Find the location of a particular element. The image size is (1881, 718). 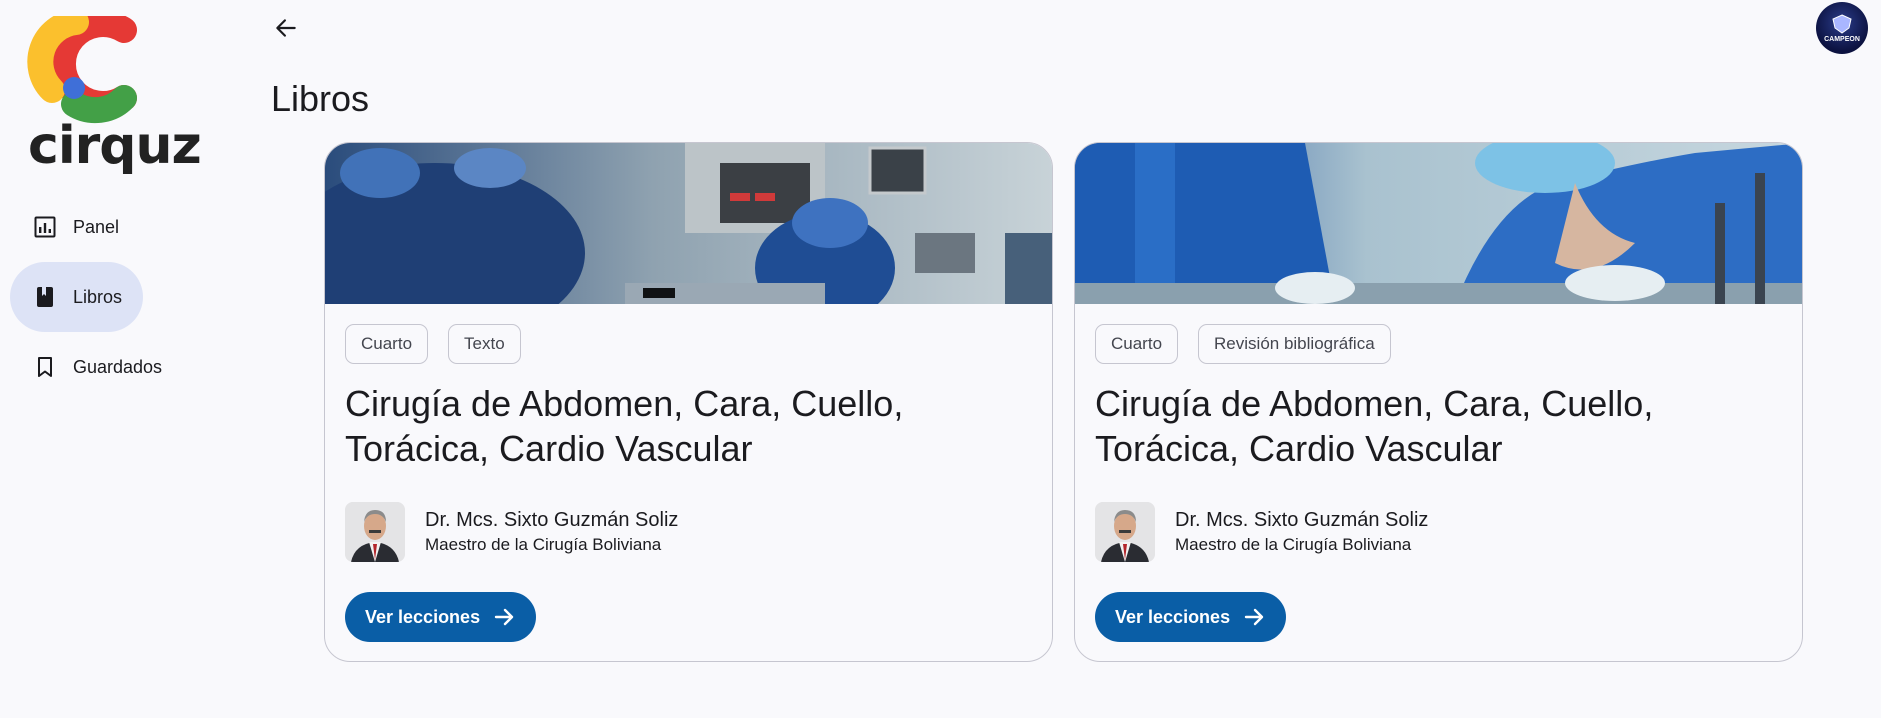

back-button is located at coordinates (286, 28).